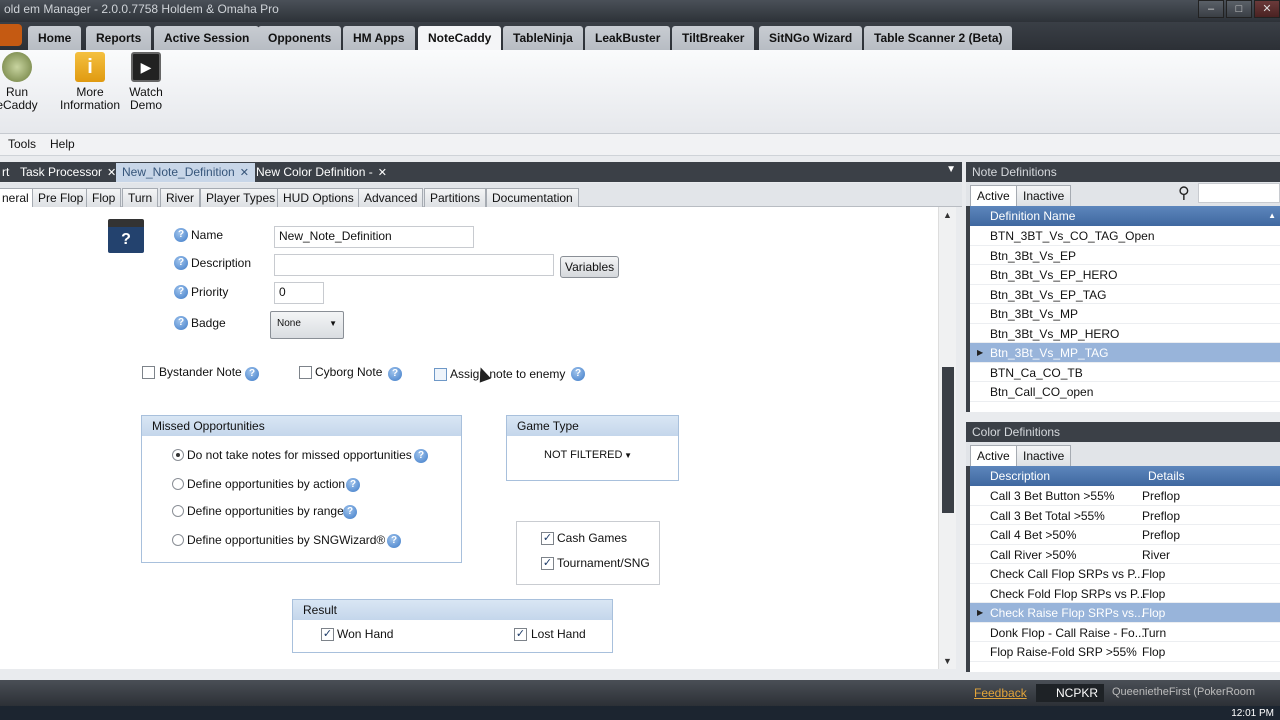  What do you see at coordinates (178, 484) in the screenshot?
I see `radio-by-action` at bounding box center [178, 484].